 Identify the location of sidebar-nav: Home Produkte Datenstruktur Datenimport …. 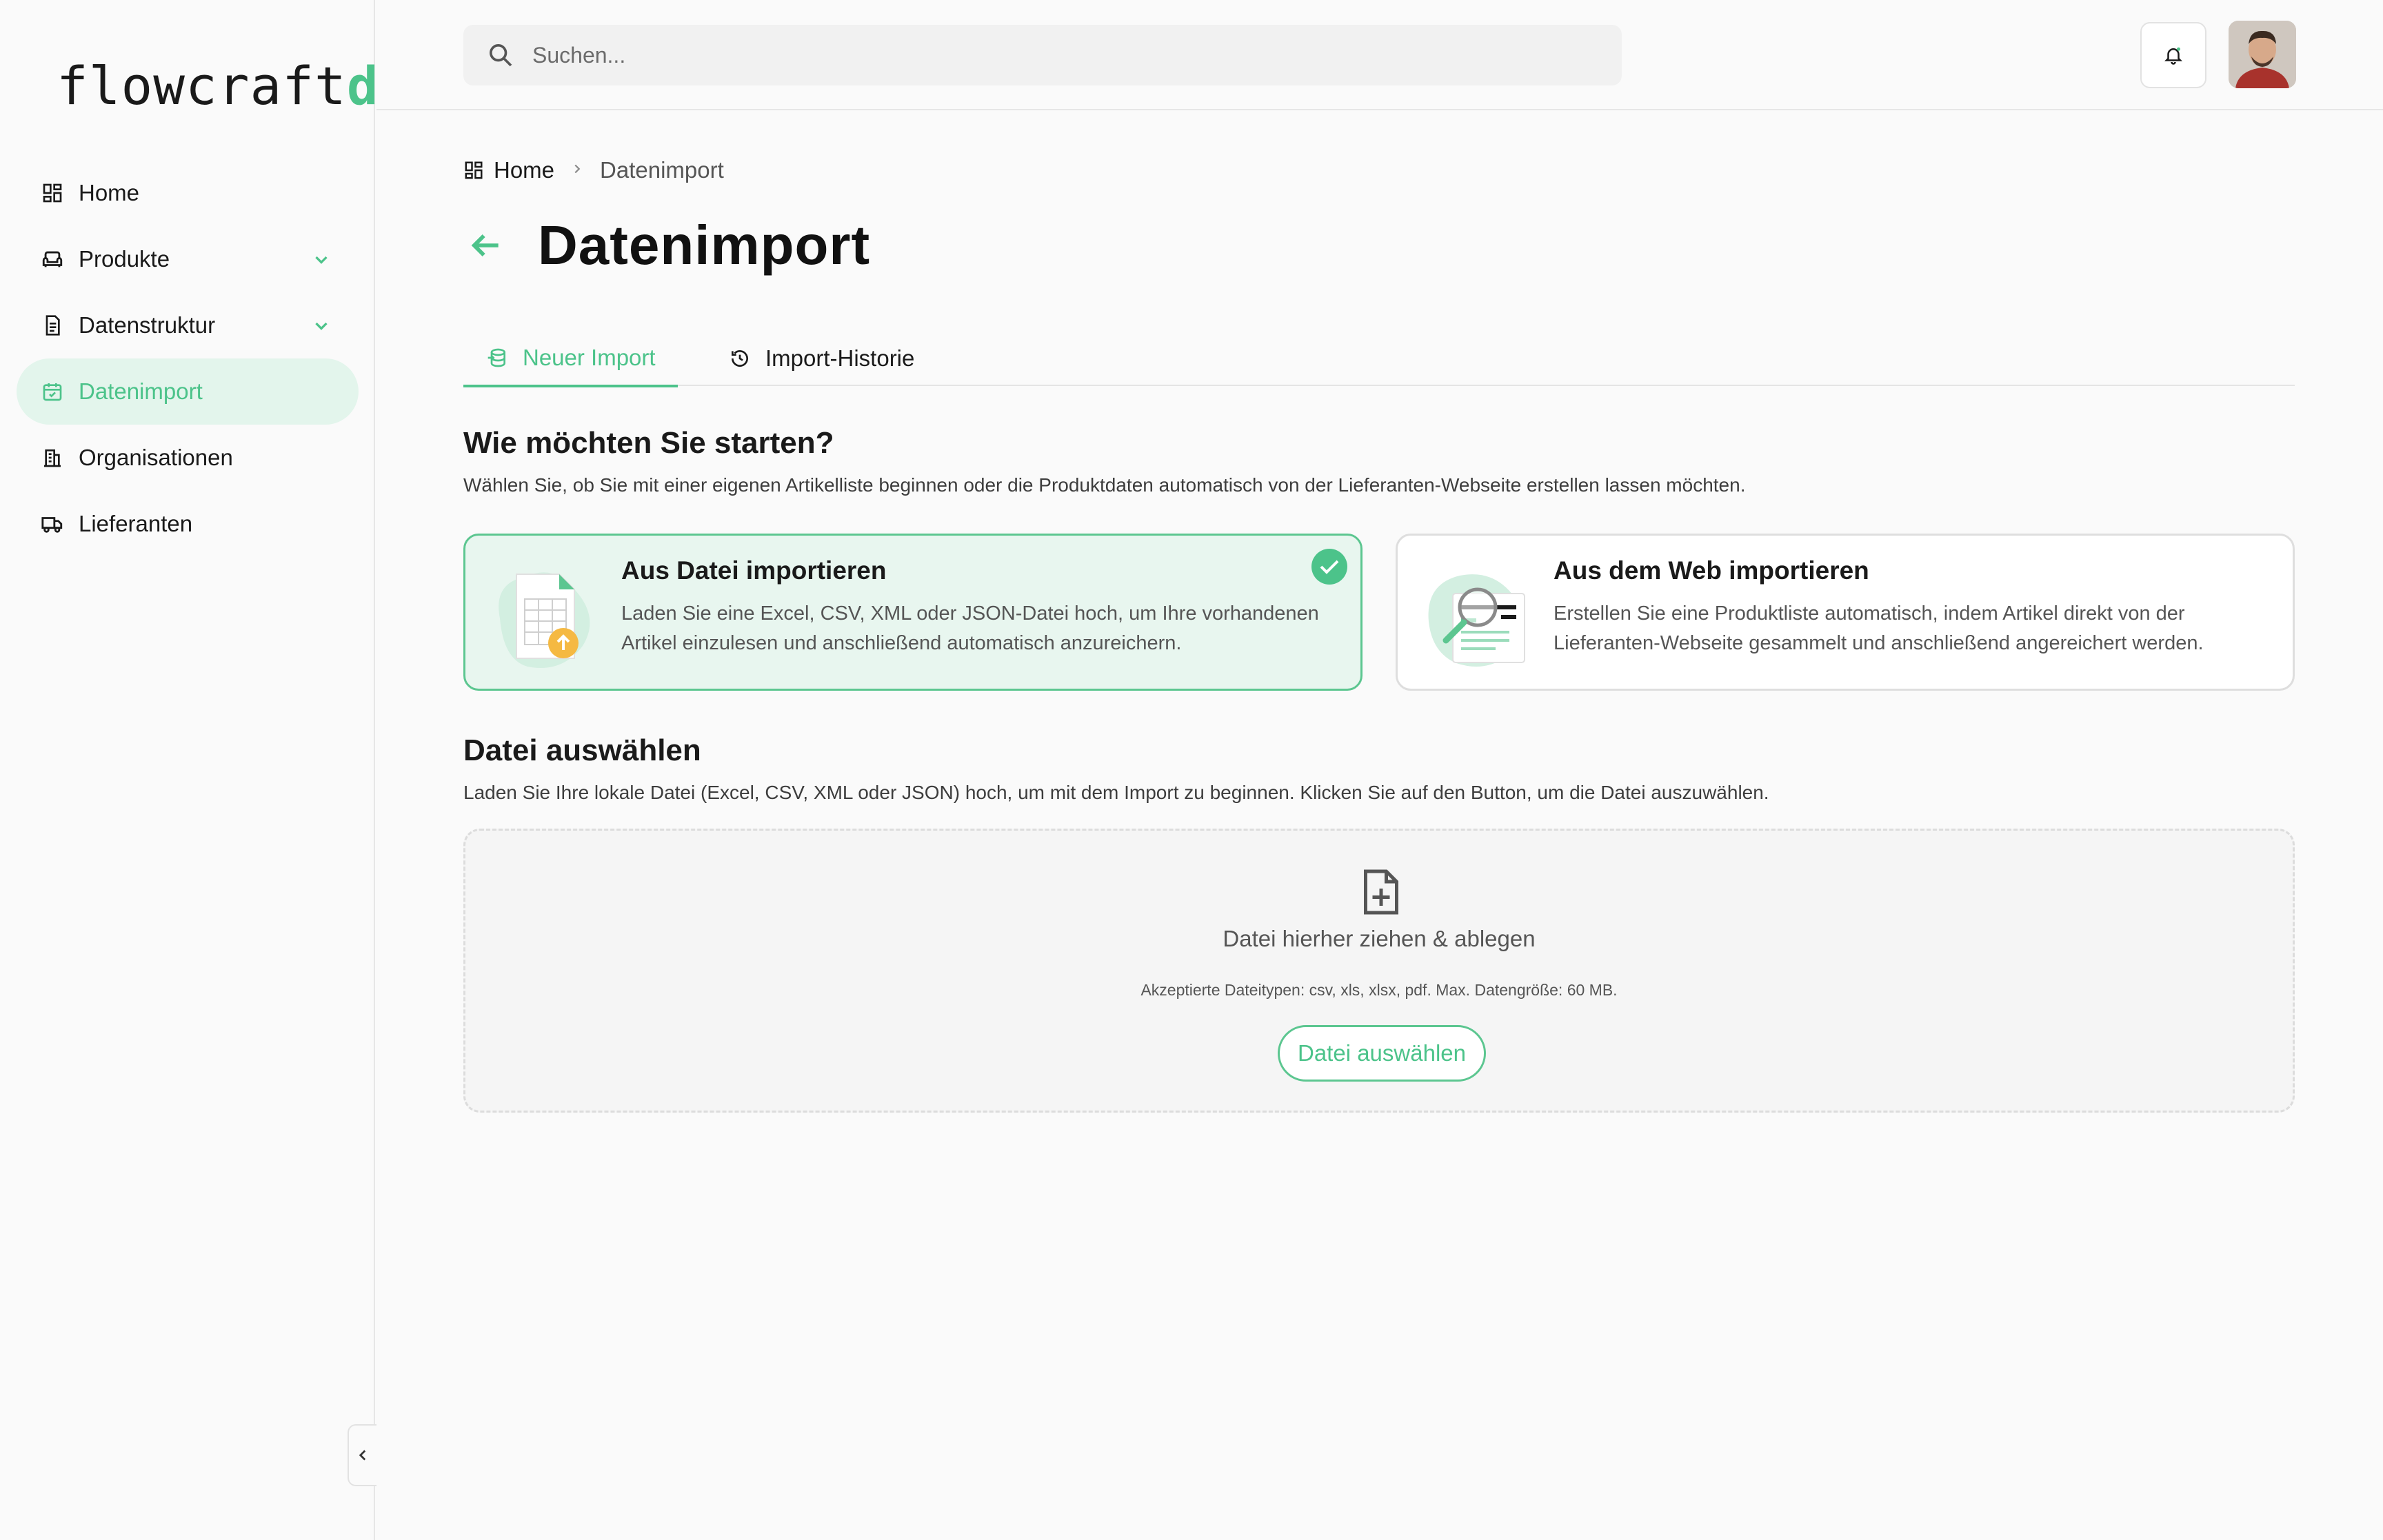
(188, 358).